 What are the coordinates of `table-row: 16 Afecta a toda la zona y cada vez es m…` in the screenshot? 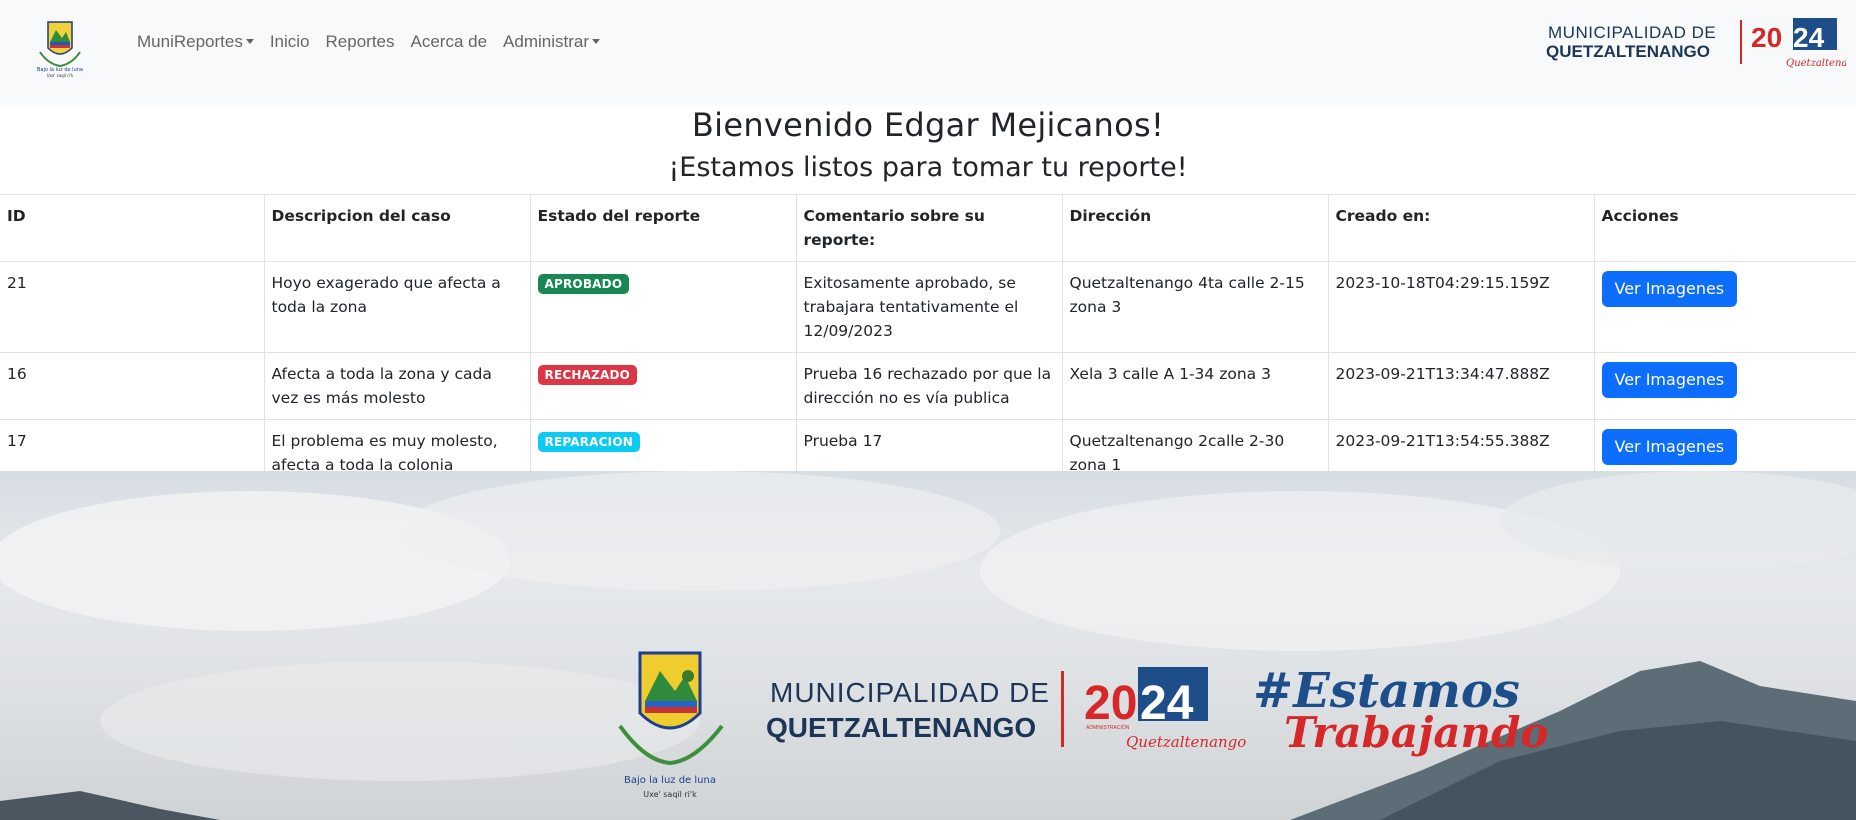 It's located at (928, 386).